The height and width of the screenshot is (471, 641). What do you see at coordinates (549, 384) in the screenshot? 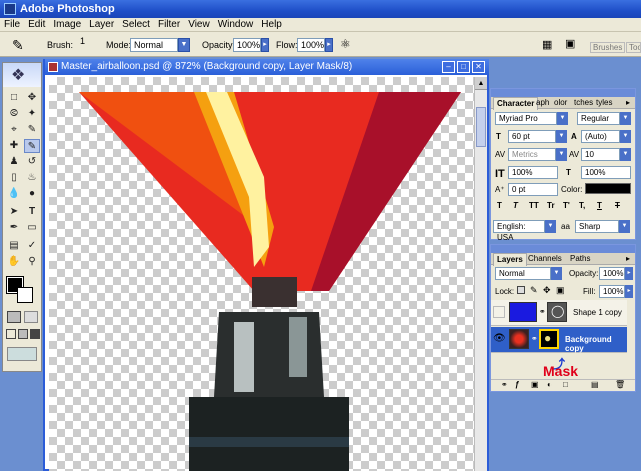
I see `adjustment-layer-icon: ◐` at bounding box center [549, 384].